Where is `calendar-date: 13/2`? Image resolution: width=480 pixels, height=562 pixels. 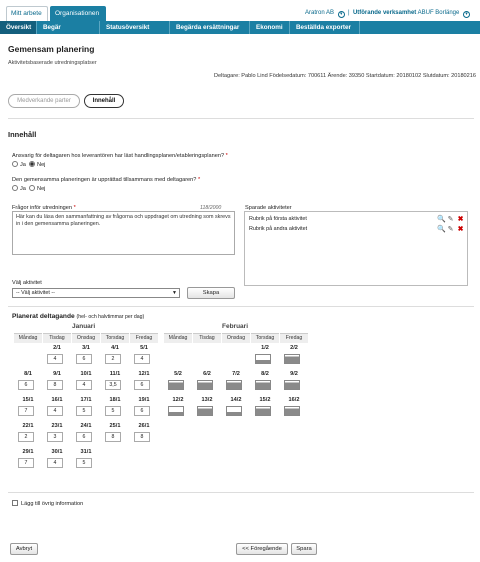 calendar-date: 13/2 is located at coordinates (207, 400).